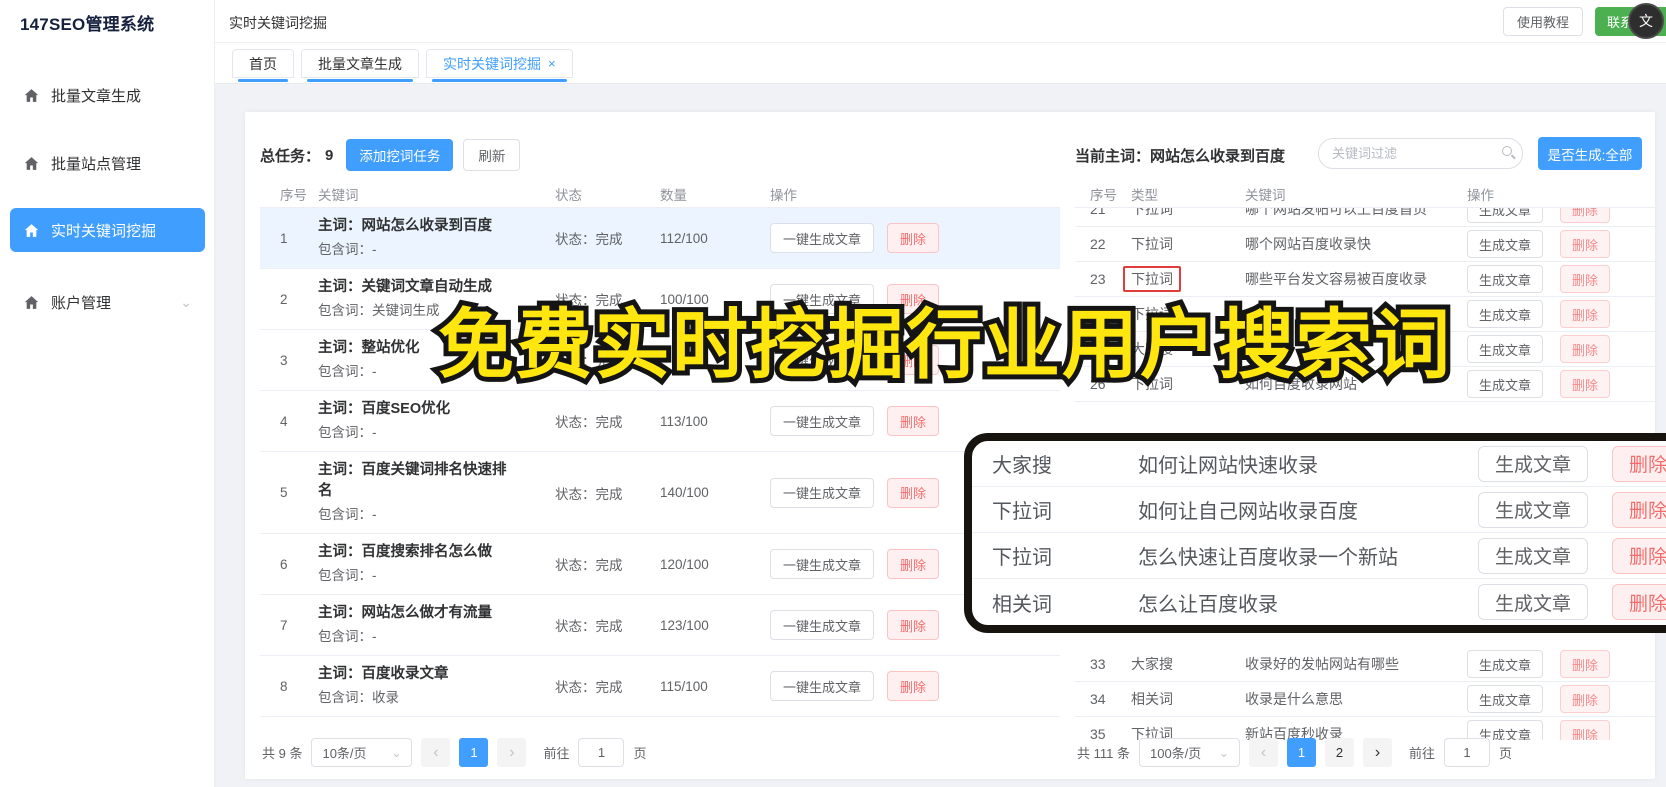 This screenshot has height=787, width=1666. I want to click on keyword-filter-input, so click(1420, 153).